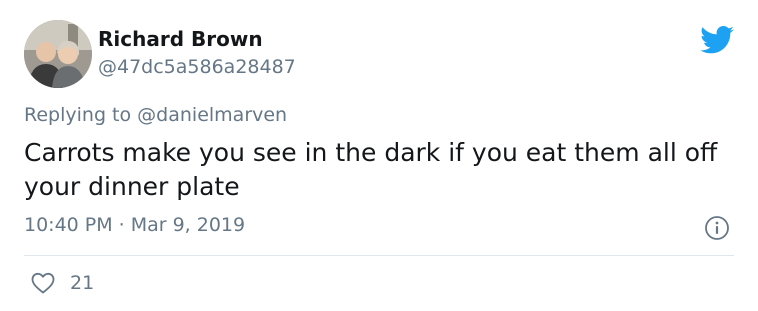 Image resolution: width=758 pixels, height=311 pixels. Describe the element at coordinates (717, 40) in the screenshot. I see `twitter-bird-icon` at that location.